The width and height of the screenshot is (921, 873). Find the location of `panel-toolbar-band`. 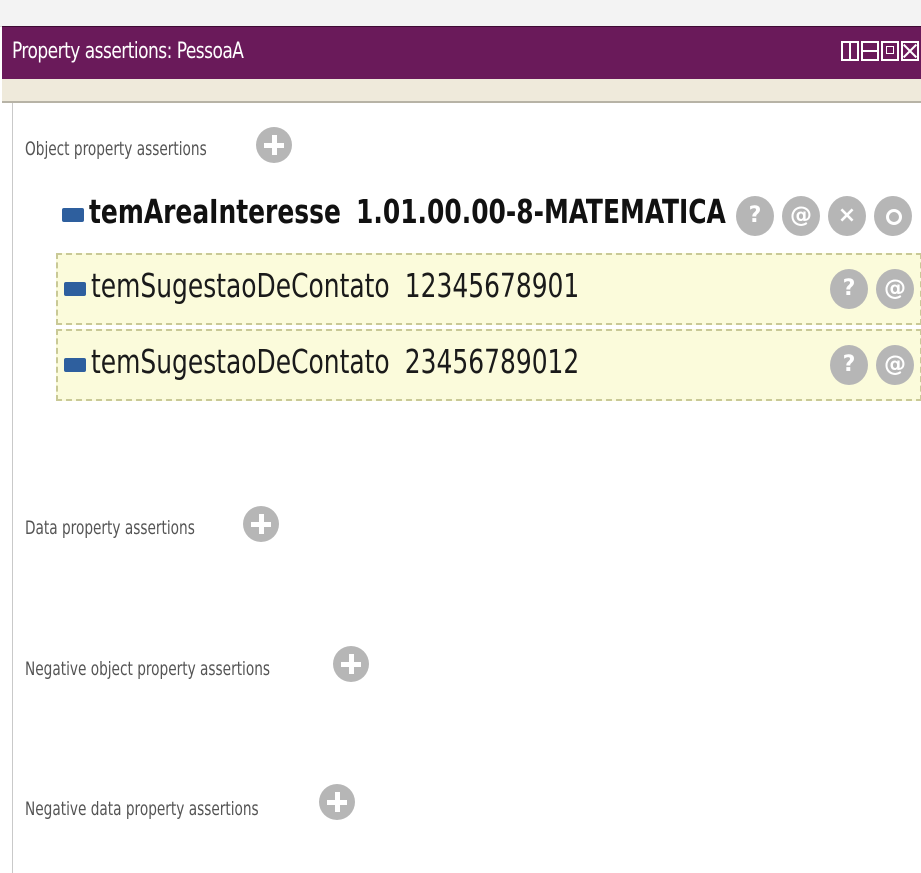

panel-toolbar-band is located at coordinates (461, 91).